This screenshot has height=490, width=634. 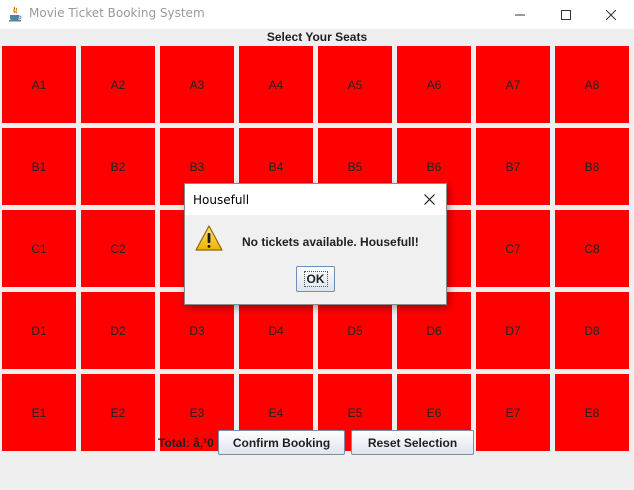 I want to click on seat-button: B7, so click(x=513, y=166).